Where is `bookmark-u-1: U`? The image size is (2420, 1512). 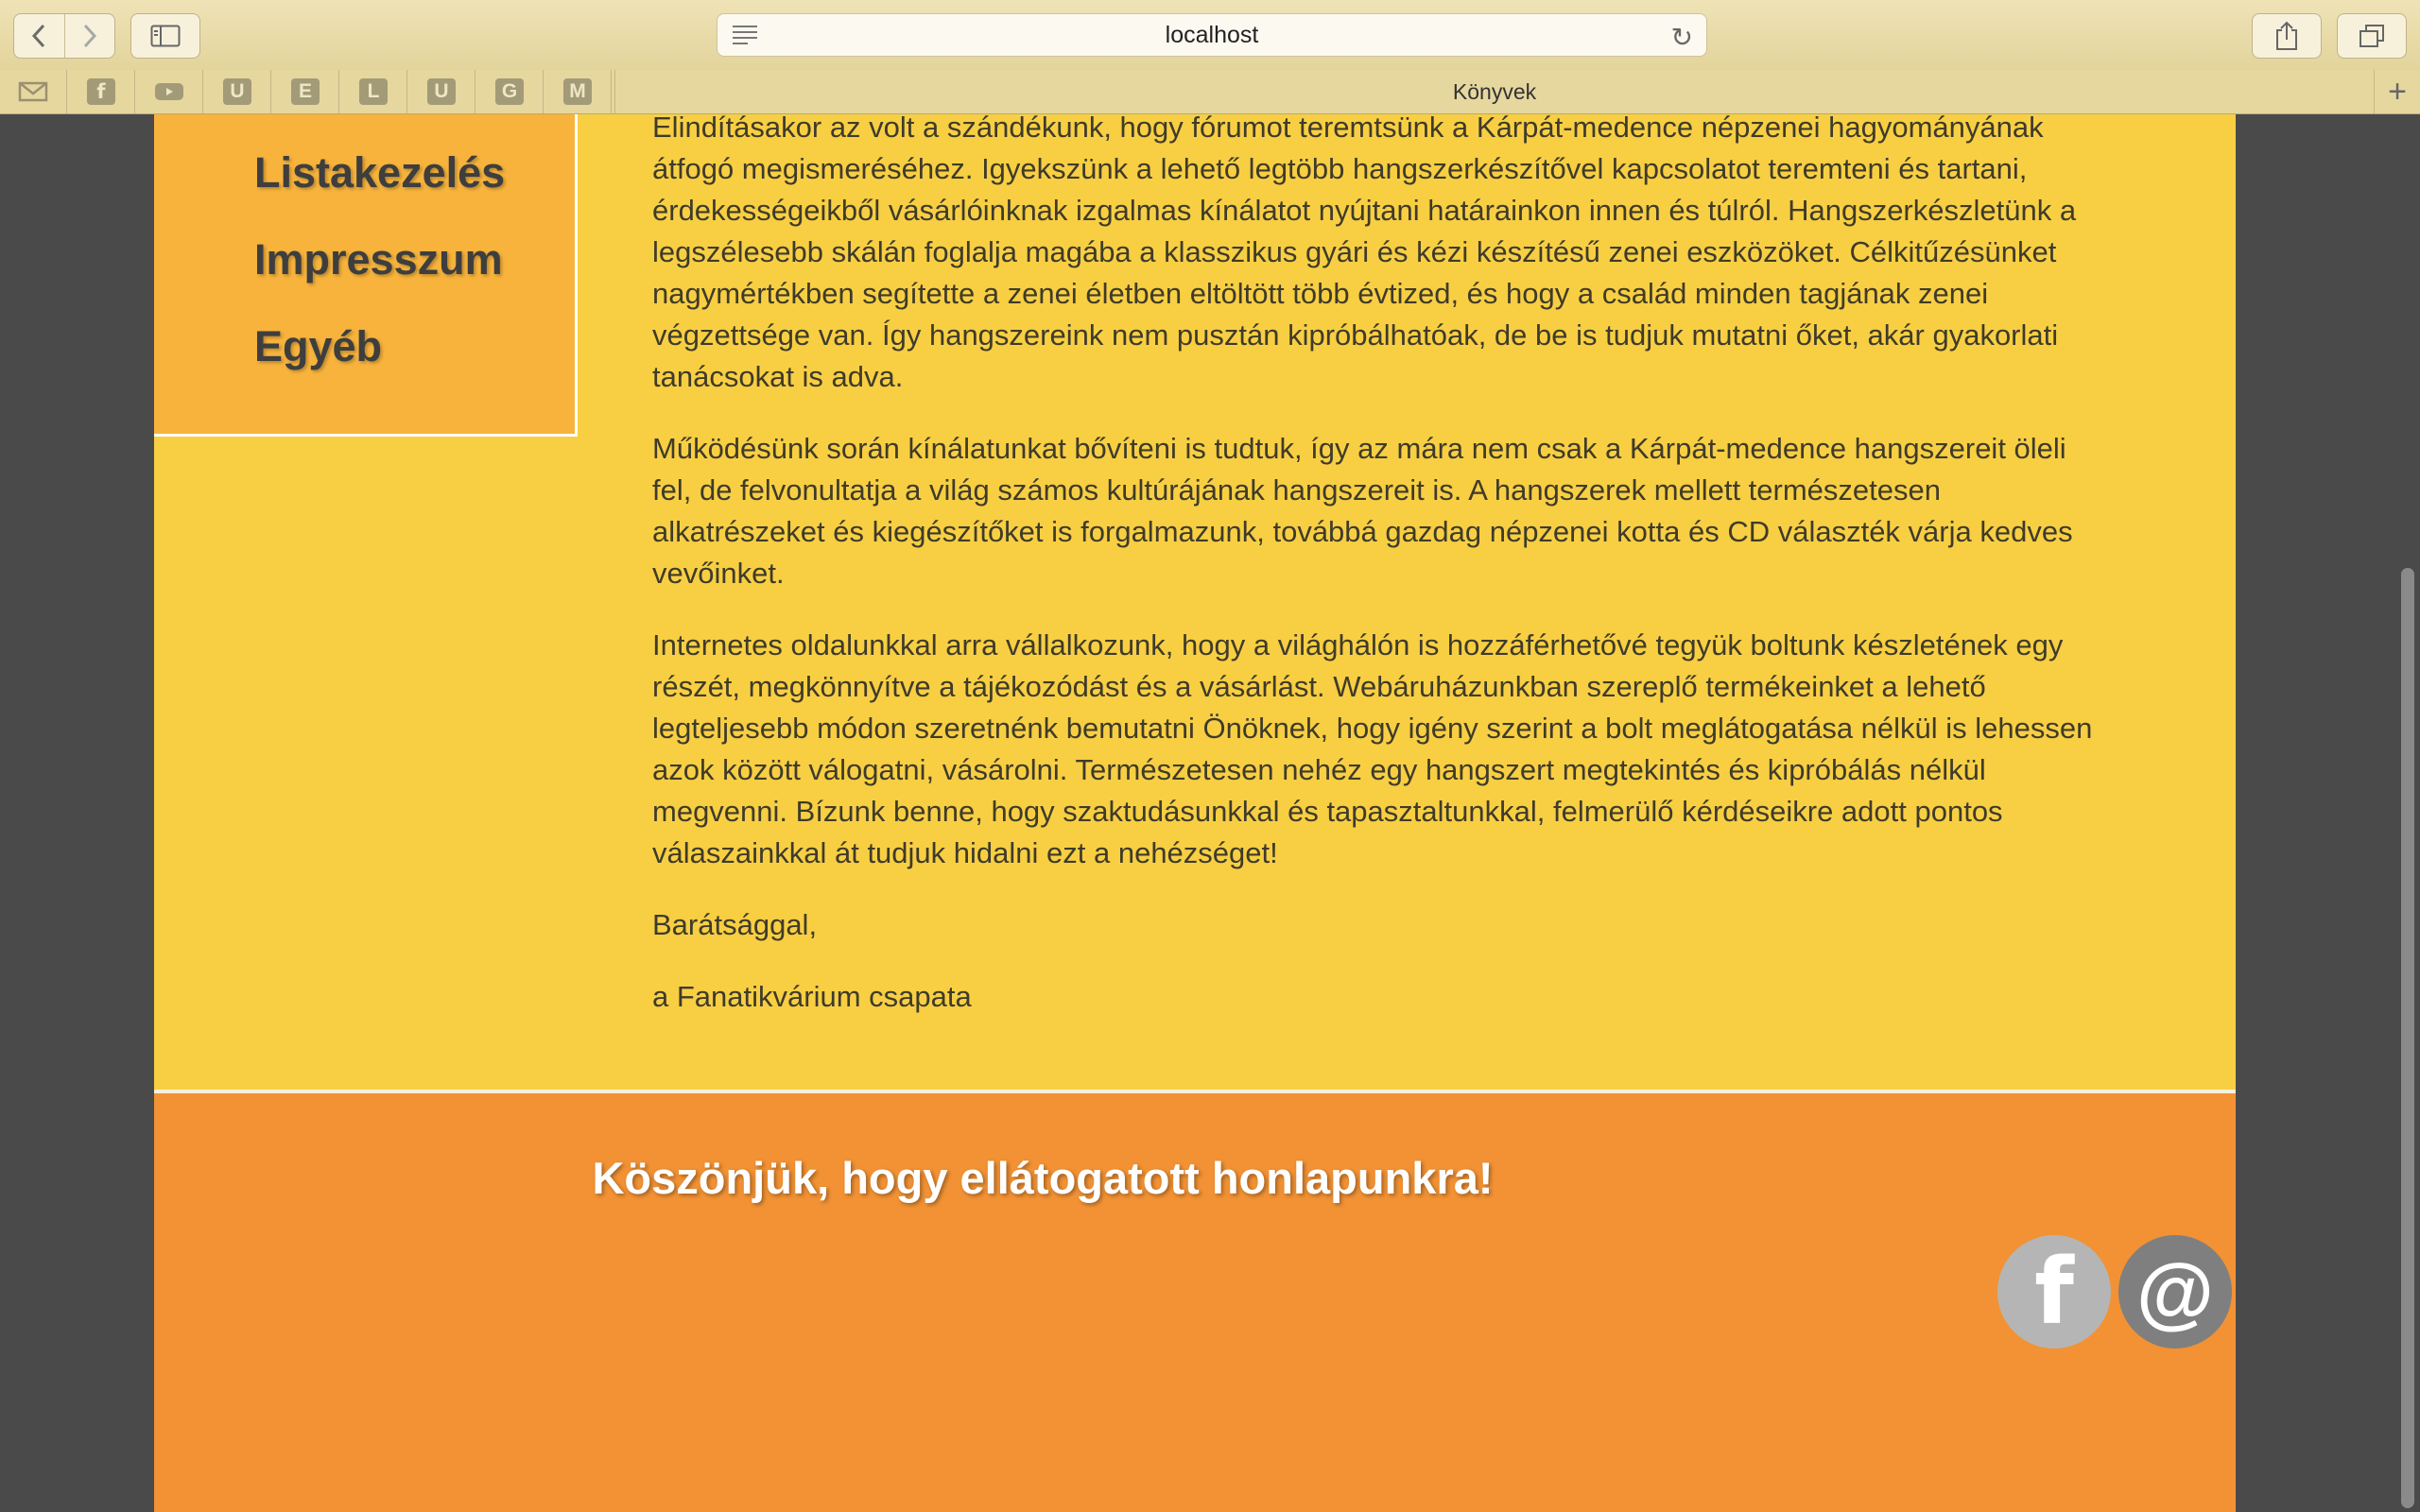 bookmark-u-1: U is located at coordinates (237, 91).